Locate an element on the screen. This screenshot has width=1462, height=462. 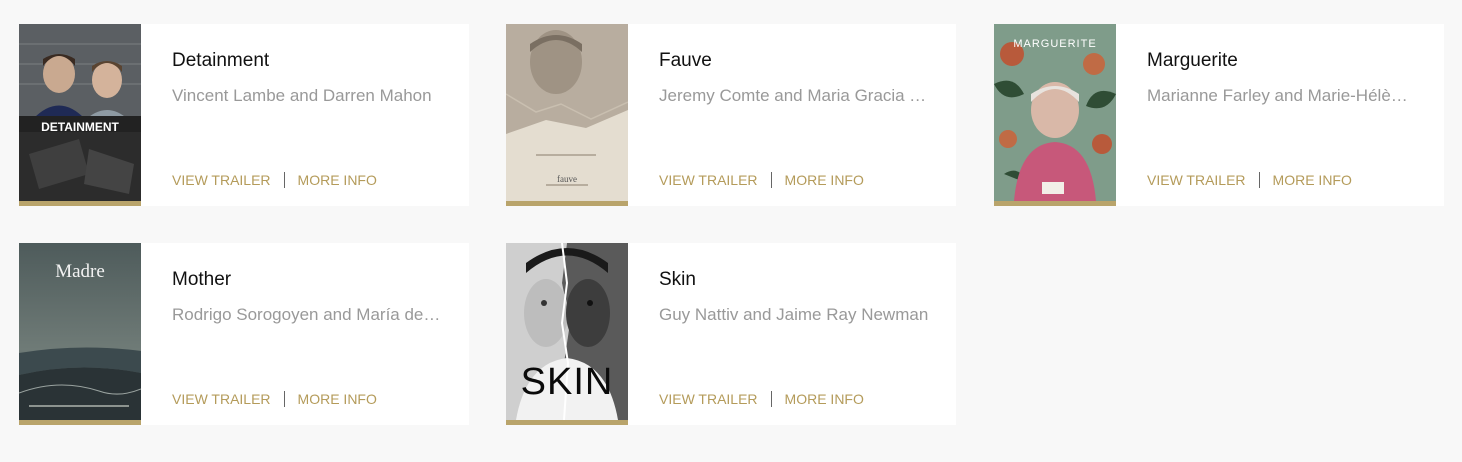
poster-marguerite-title: MARGUERITE is located at coordinates (1055, 44).